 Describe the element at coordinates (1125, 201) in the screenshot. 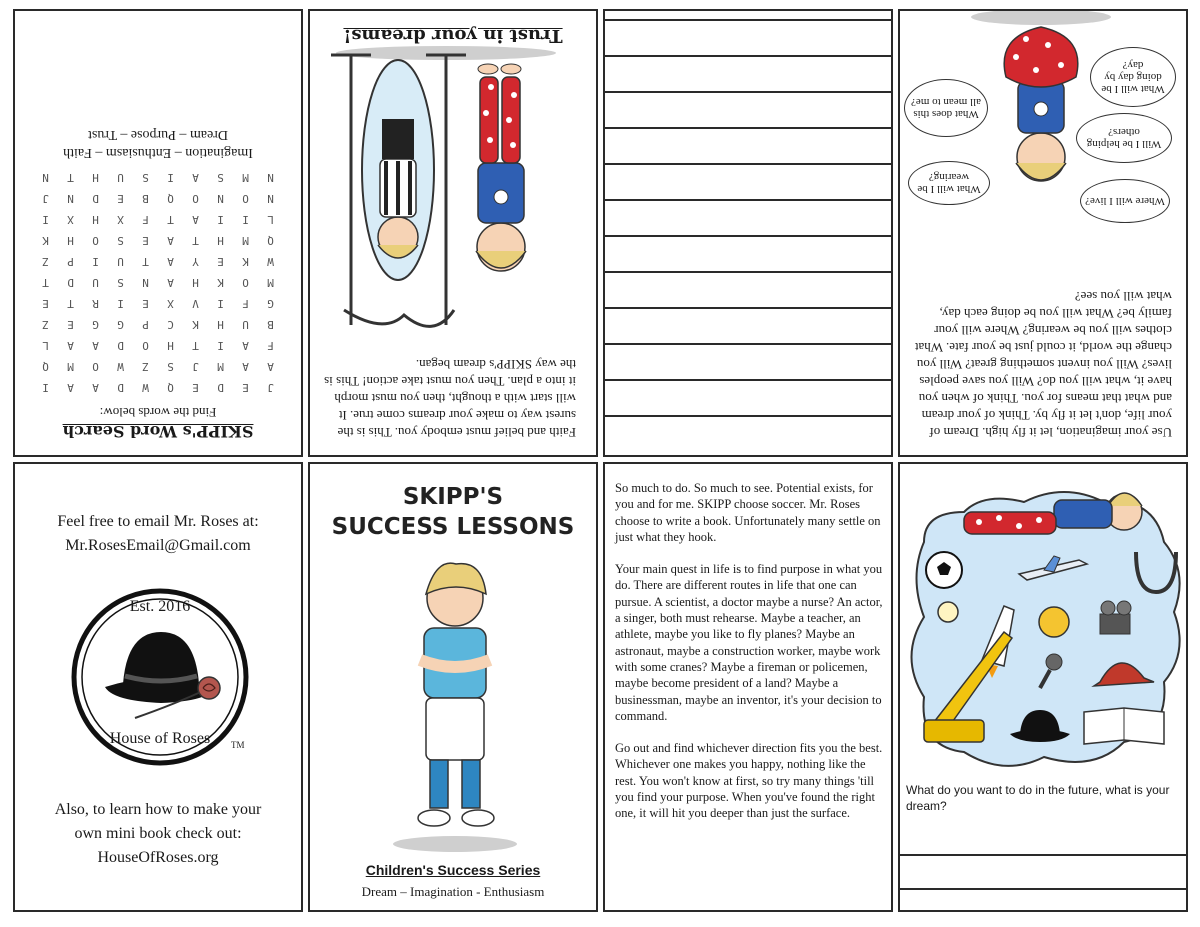

I see `thought-bubble: Where will I live?` at that location.